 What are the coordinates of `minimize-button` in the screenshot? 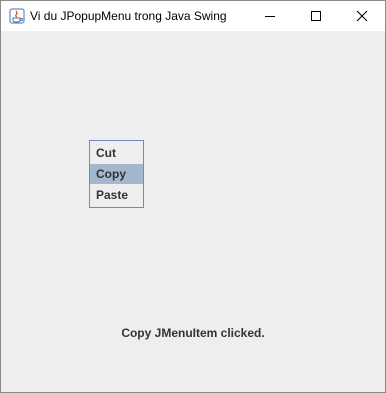 It's located at (270, 16).